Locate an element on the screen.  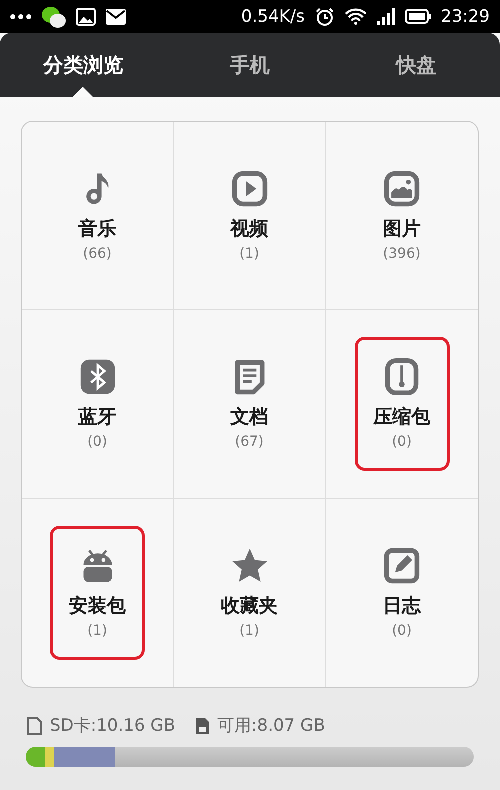
category-tile: 压缩包 (0) is located at coordinates (402, 404).